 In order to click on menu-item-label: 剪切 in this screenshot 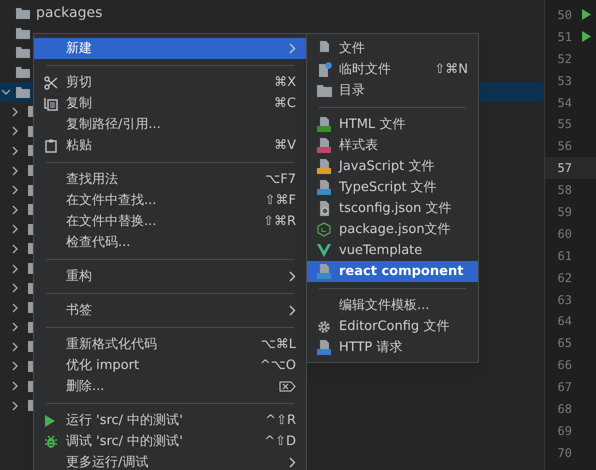, I will do `click(79, 83)`.